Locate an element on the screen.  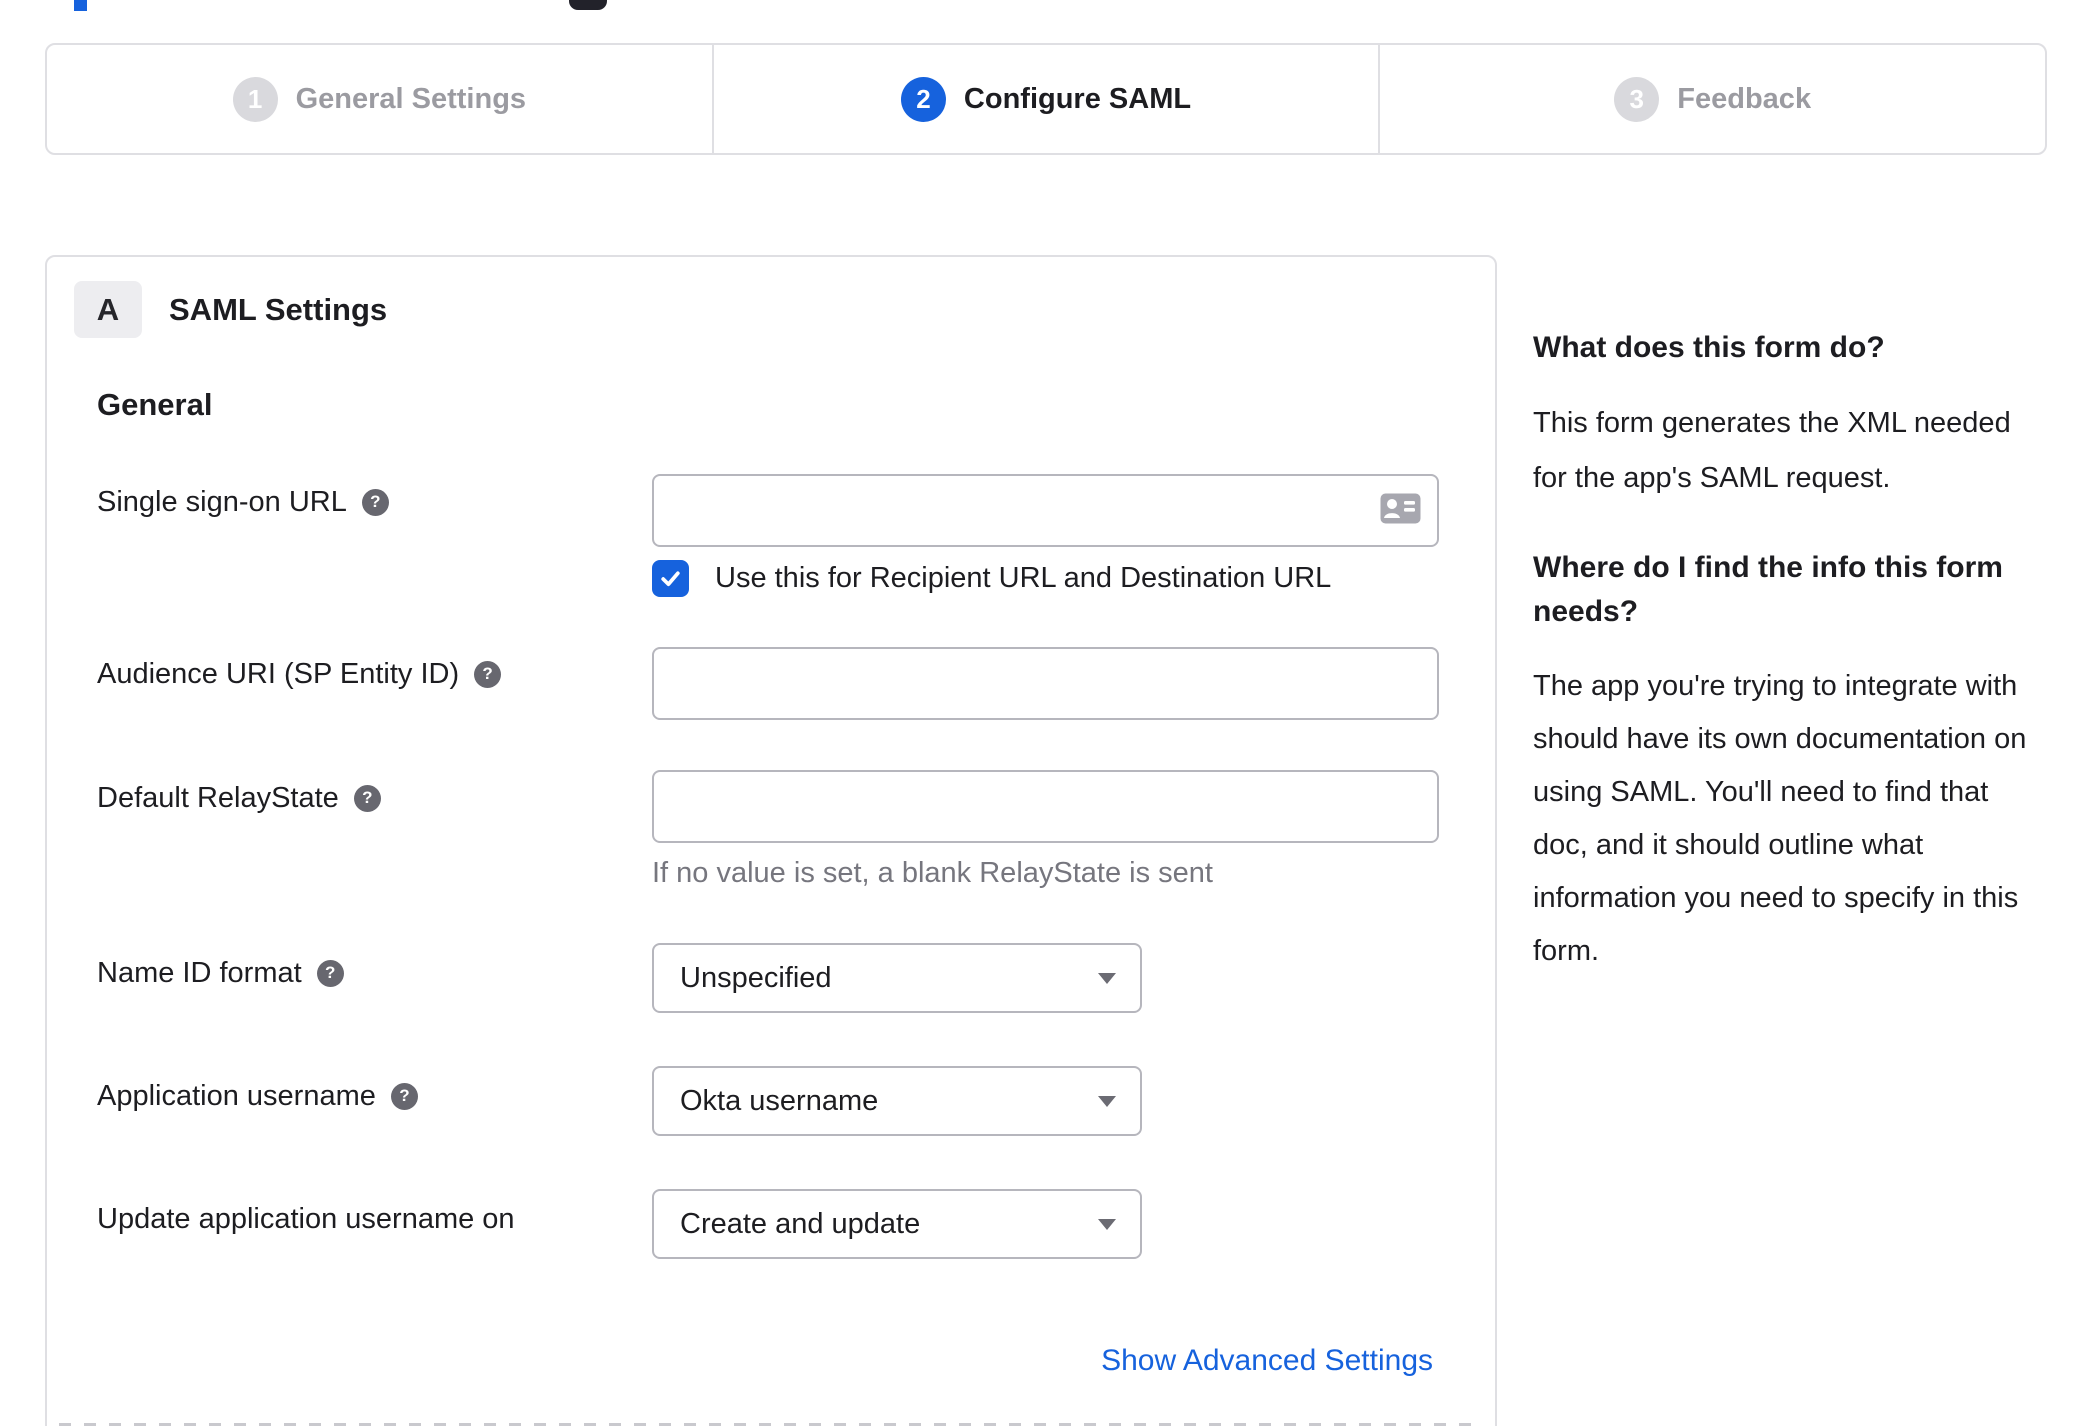
sso-url-input-wrap is located at coordinates (1045, 510).